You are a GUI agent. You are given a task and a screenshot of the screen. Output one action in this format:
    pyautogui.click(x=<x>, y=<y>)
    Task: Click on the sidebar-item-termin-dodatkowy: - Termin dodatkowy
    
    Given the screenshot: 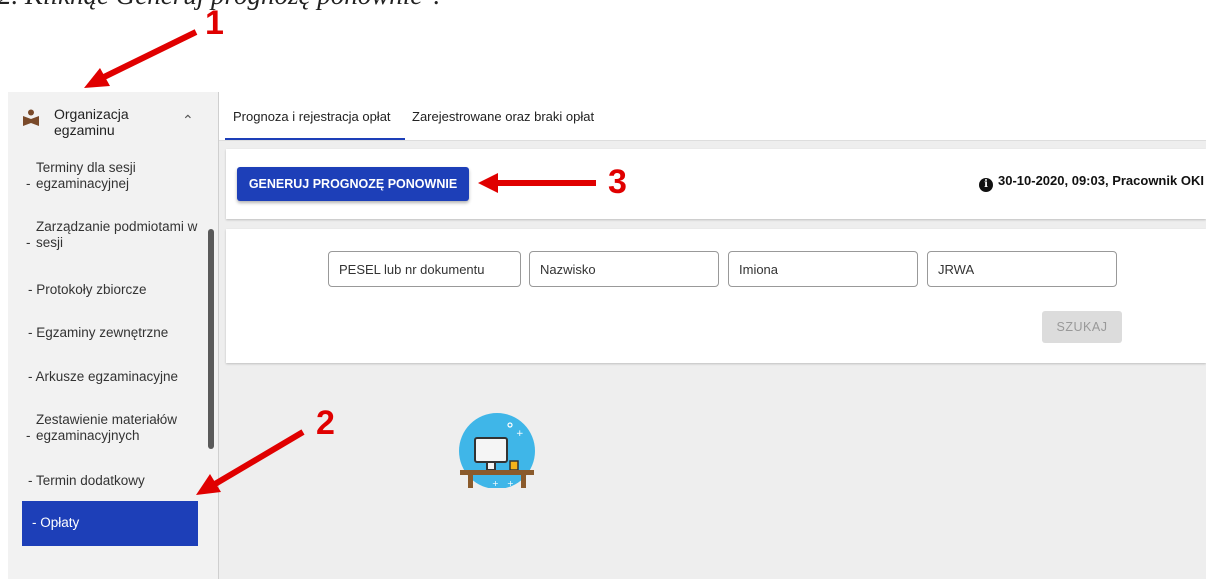 What is the action you would take?
    pyautogui.click(x=118, y=481)
    